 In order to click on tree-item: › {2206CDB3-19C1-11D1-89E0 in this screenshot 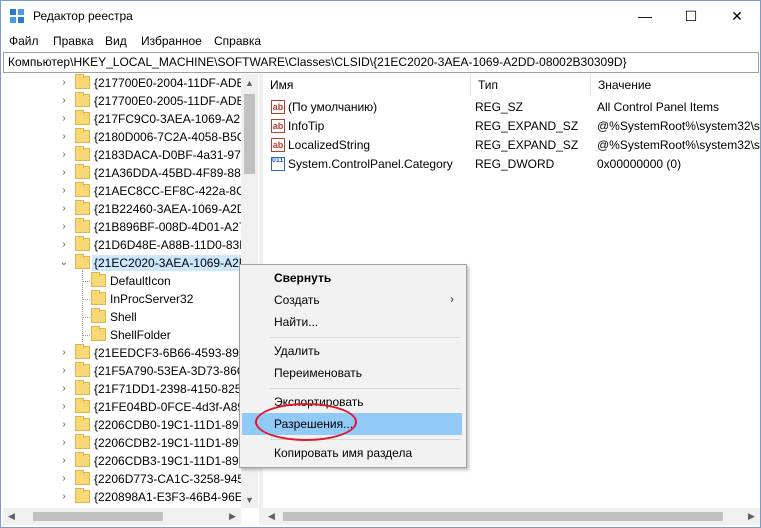, I will do `click(128, 461)`.